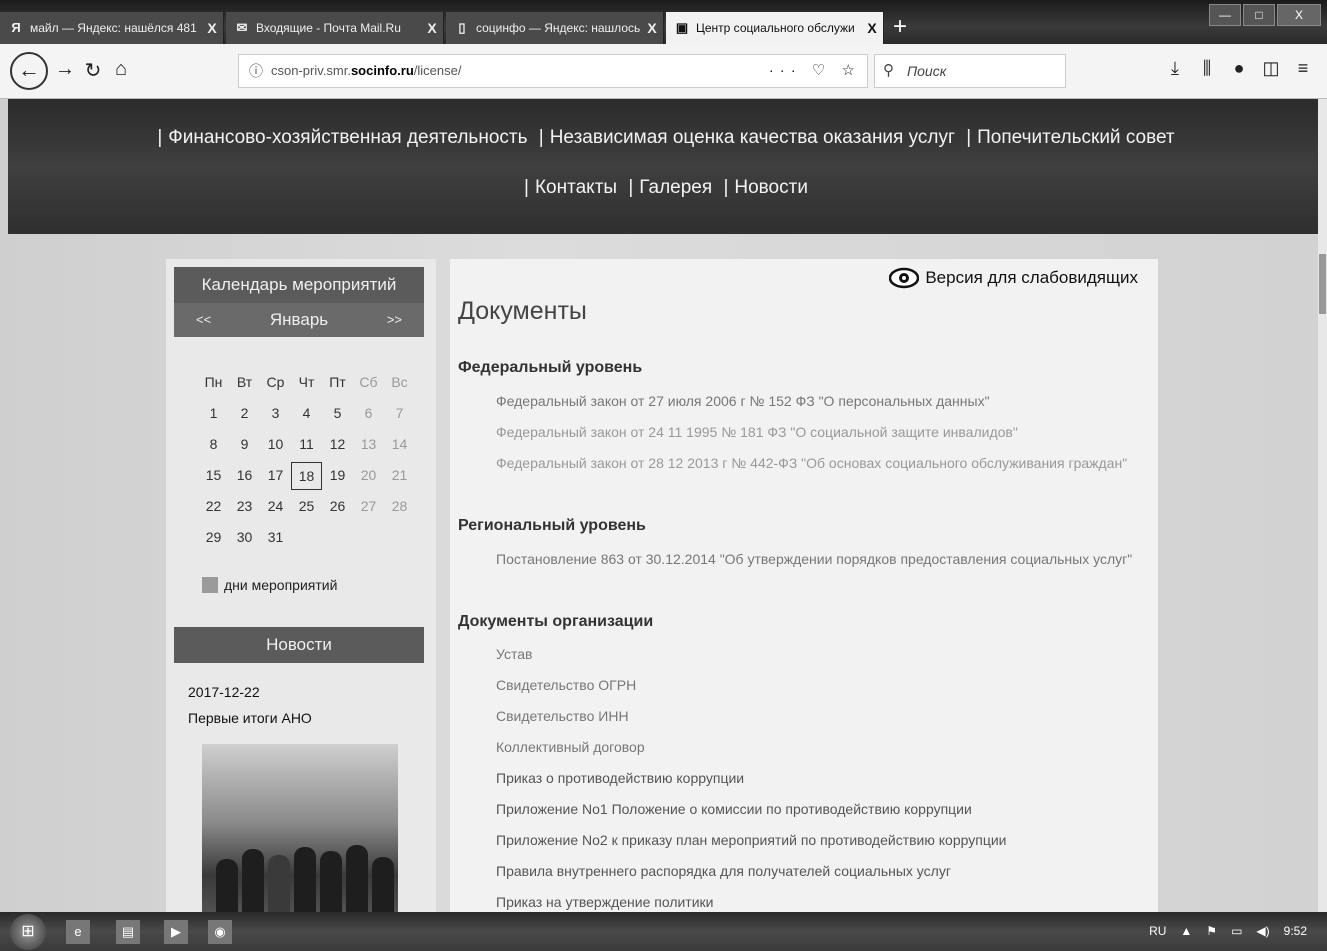  I want to click on menu-icon: ≡, so click(1303, 68).